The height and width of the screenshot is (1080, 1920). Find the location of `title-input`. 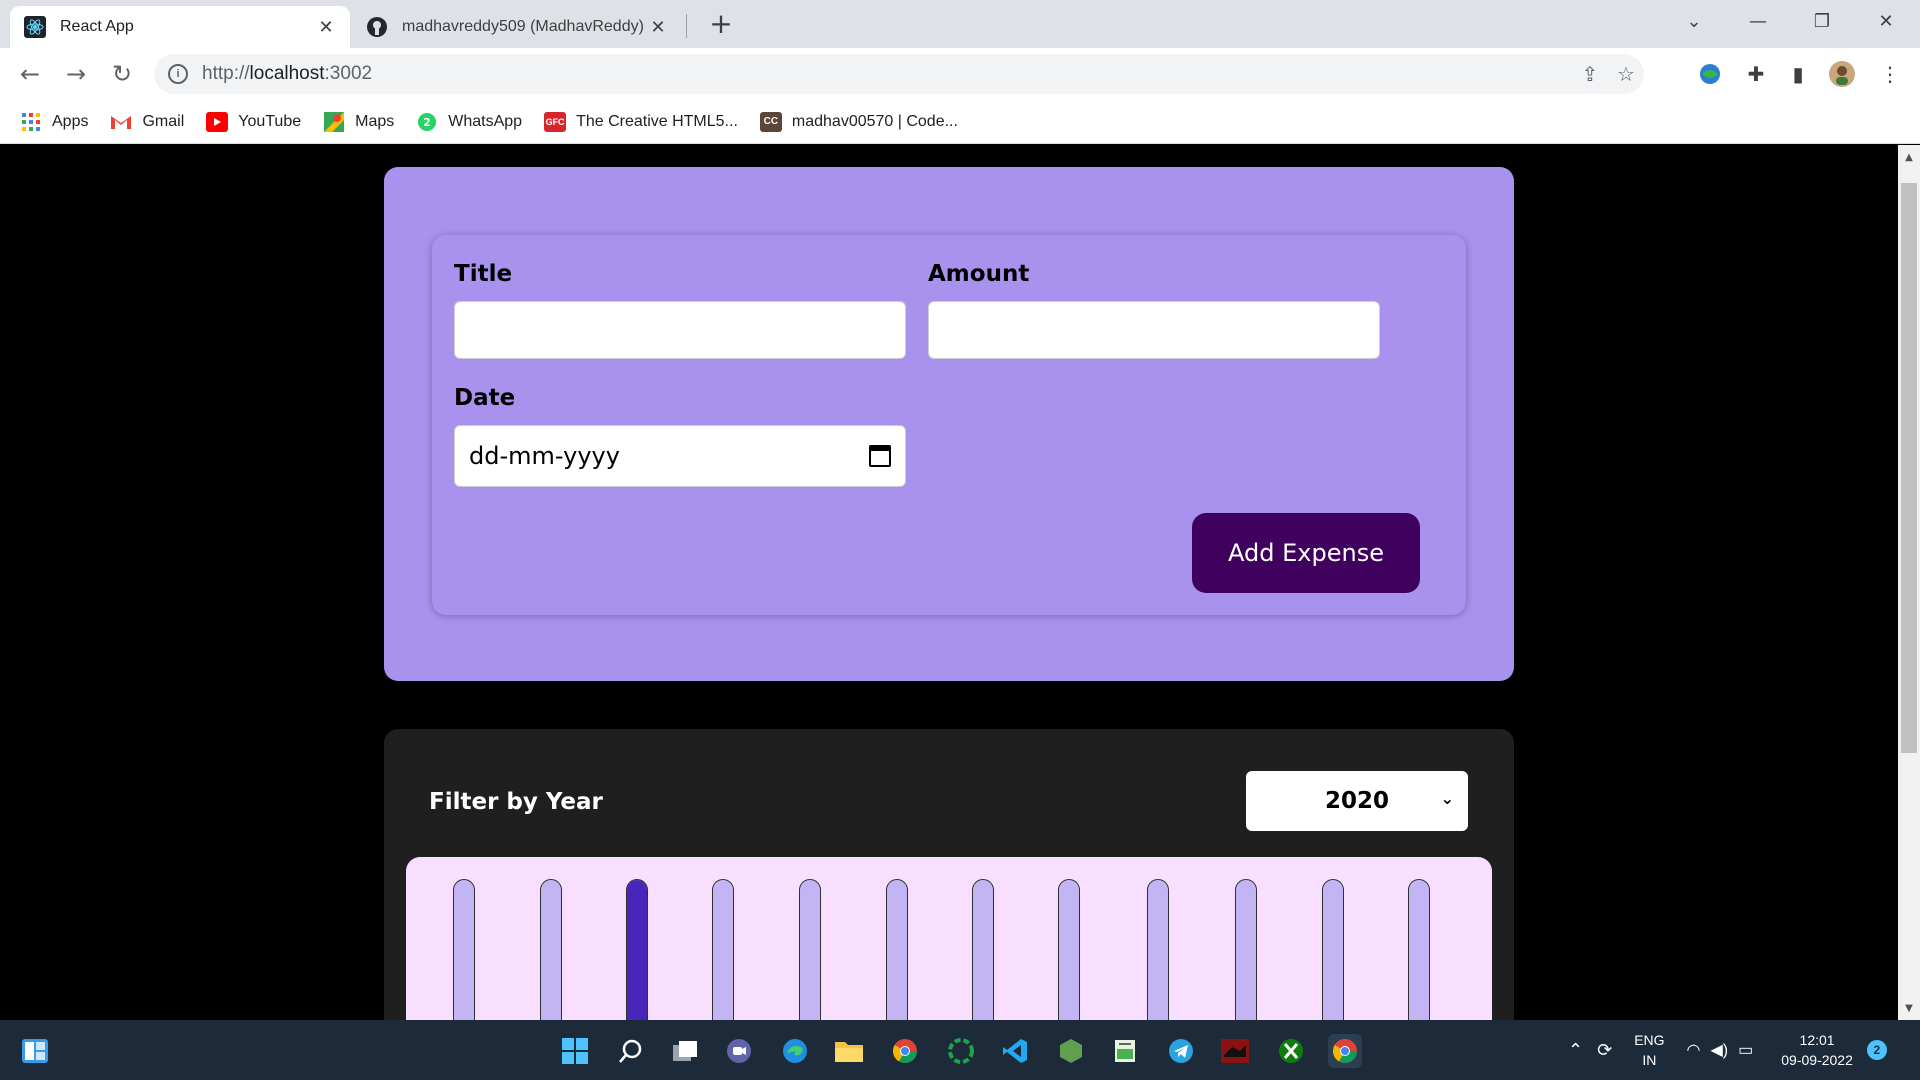

title-input is located at coordinates (680, 330).